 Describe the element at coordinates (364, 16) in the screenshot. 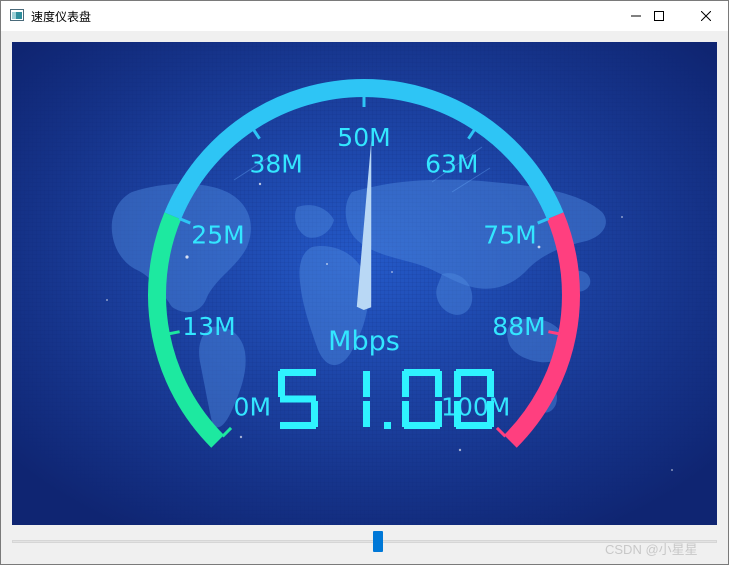

I see `title-bar: 速度仪表盘` at that location.